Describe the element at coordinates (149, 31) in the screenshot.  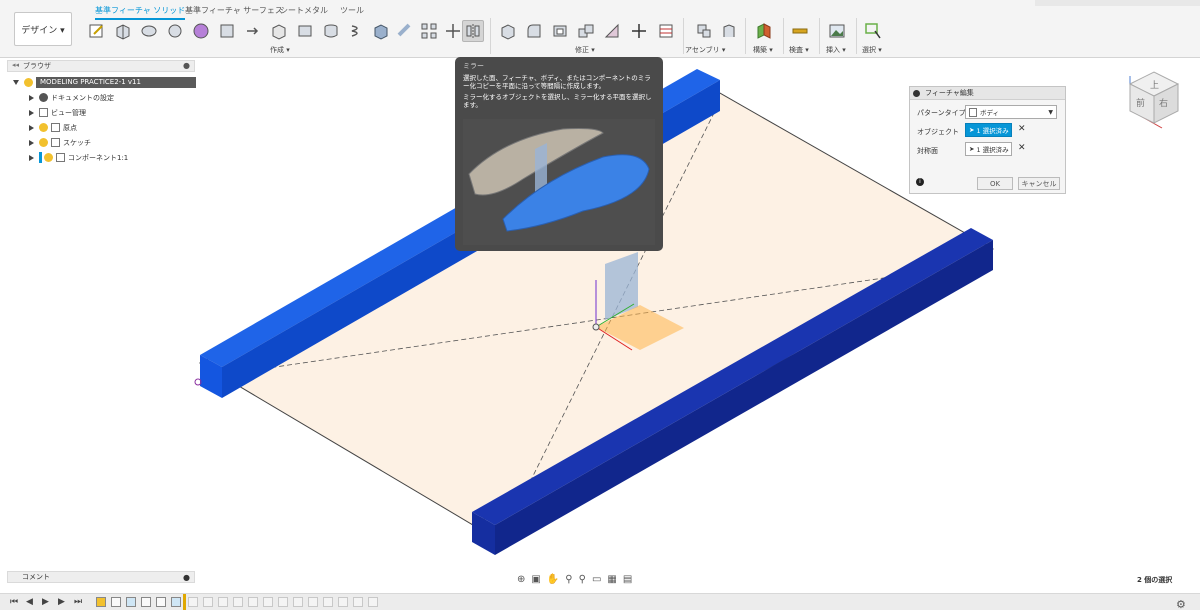
I see `revolve-button` at that location.